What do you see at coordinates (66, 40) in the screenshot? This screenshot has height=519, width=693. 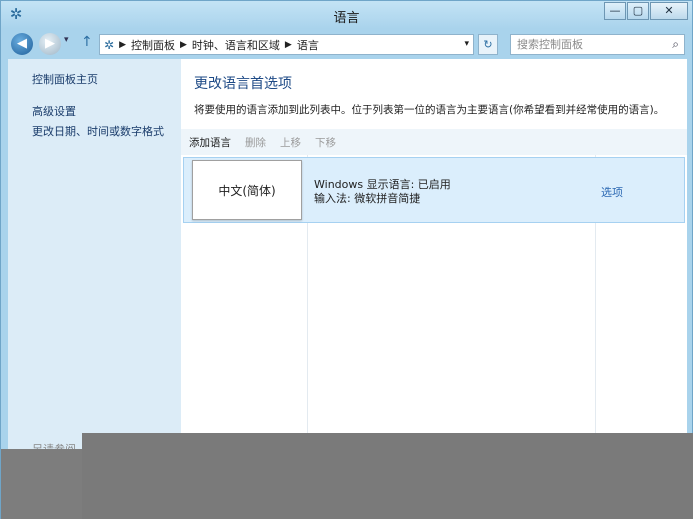 I see `recent-pages-dropdown-icon: ▾` at bounding box center [66, 40].